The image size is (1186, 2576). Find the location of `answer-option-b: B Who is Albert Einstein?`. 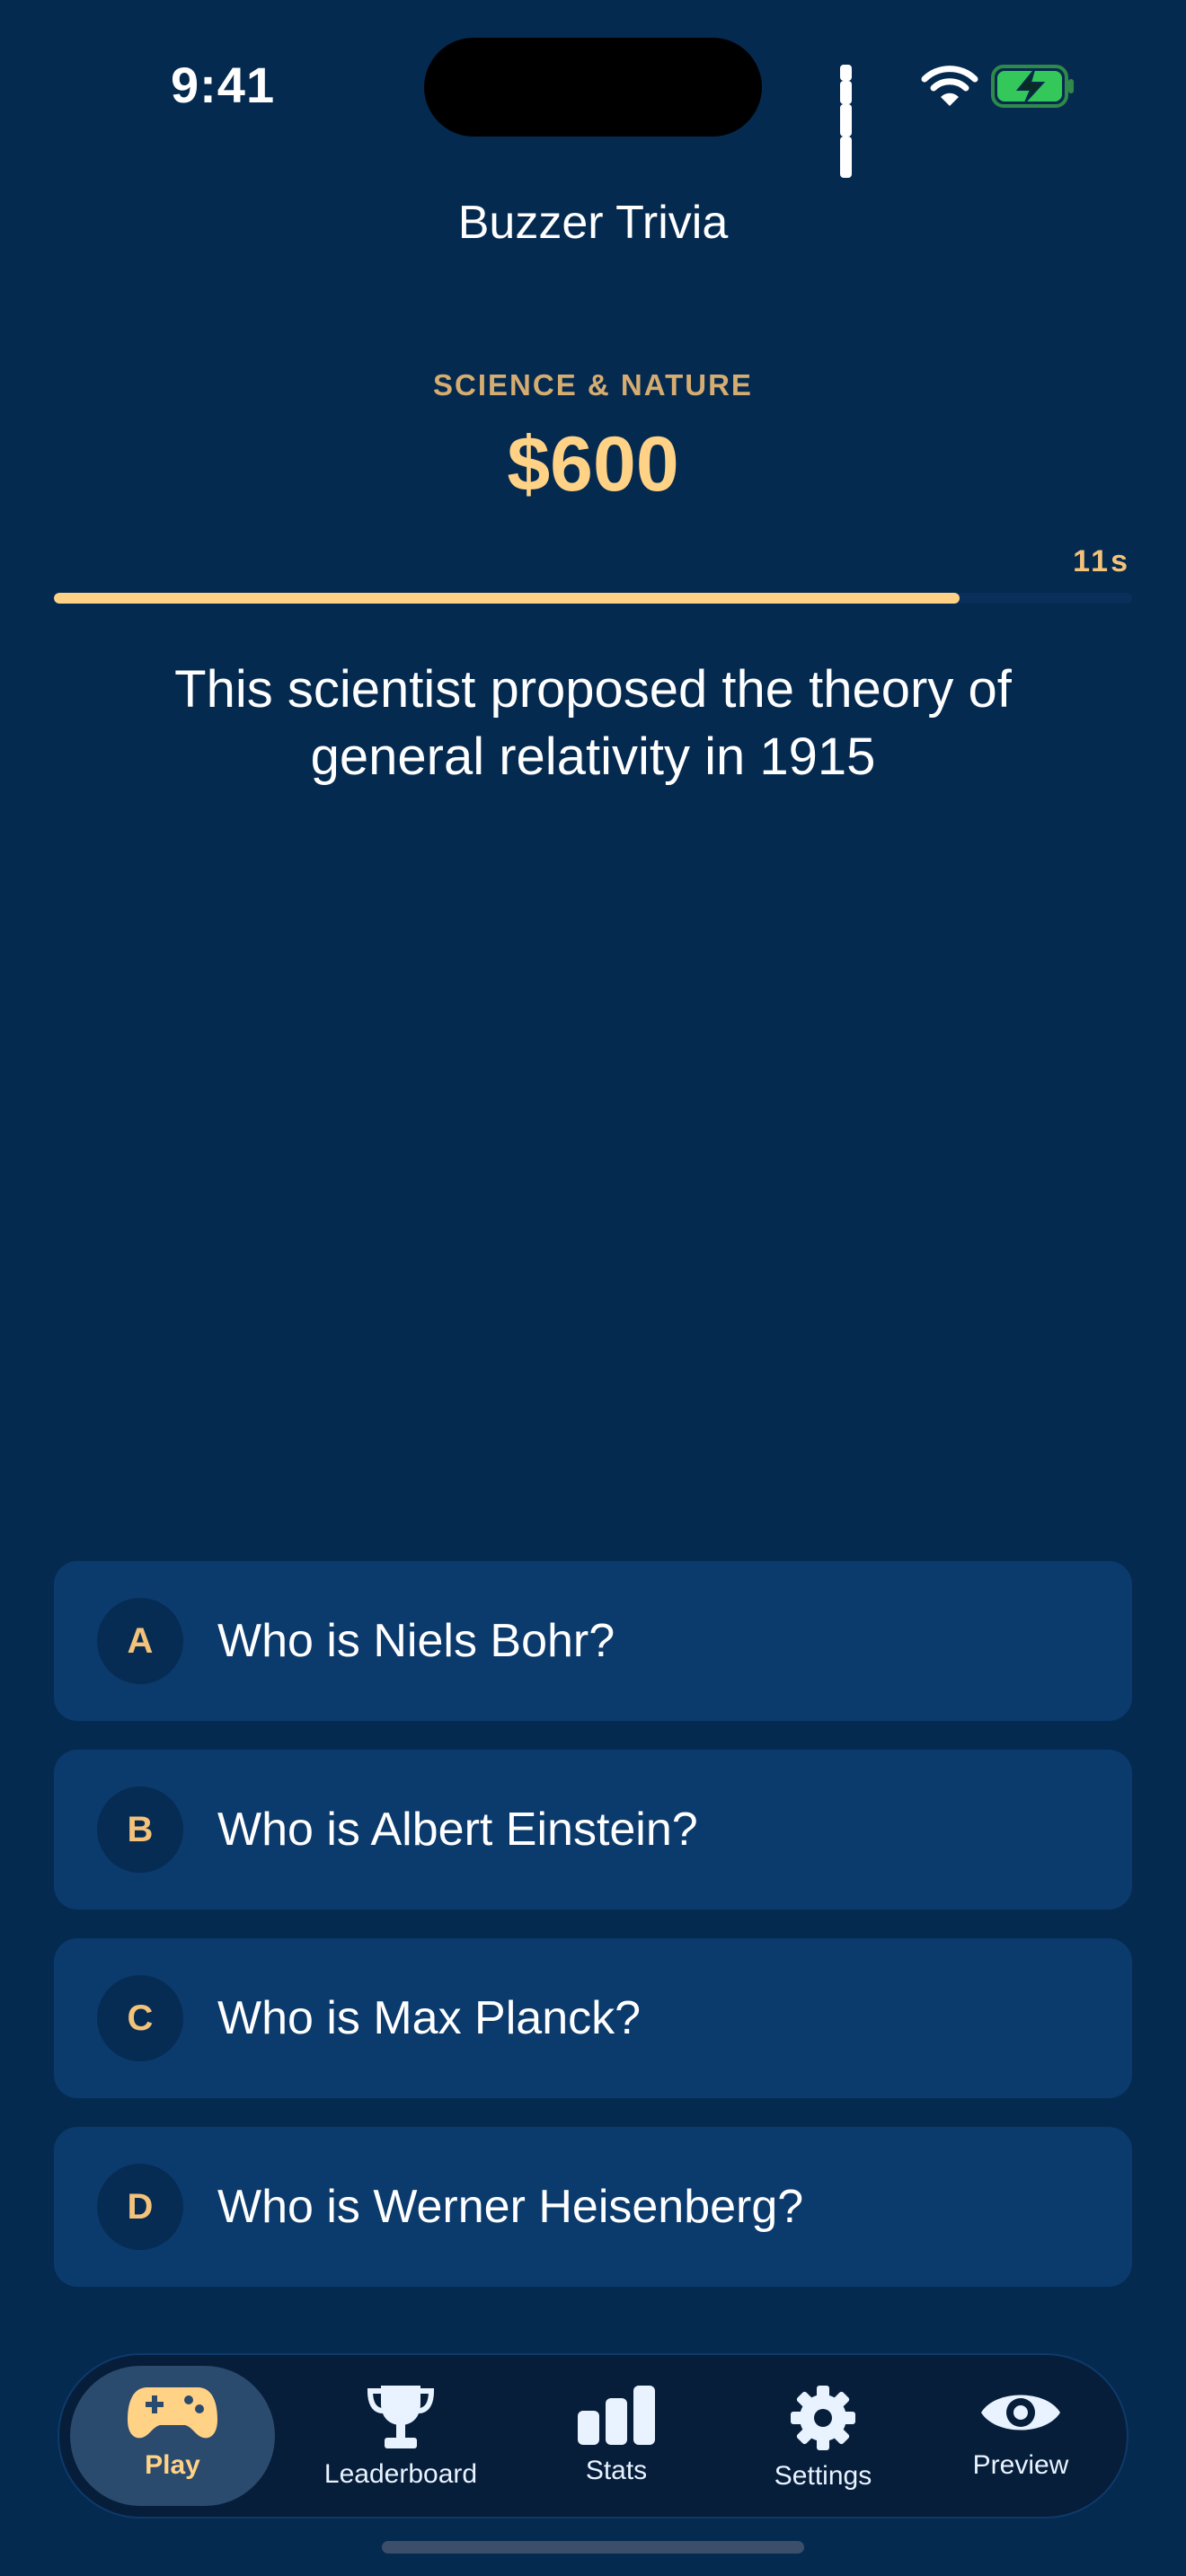

answer-option-b: B Who is Albert Einstein? is located at coordinates (593, 1830).